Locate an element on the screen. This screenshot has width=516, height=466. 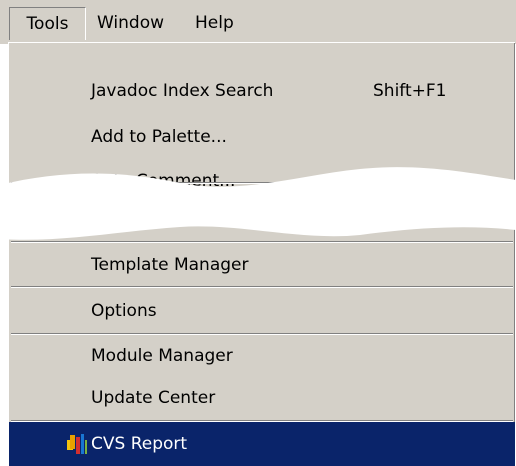
menu-item-label: Template Manager is located at coordinates (170, 265).